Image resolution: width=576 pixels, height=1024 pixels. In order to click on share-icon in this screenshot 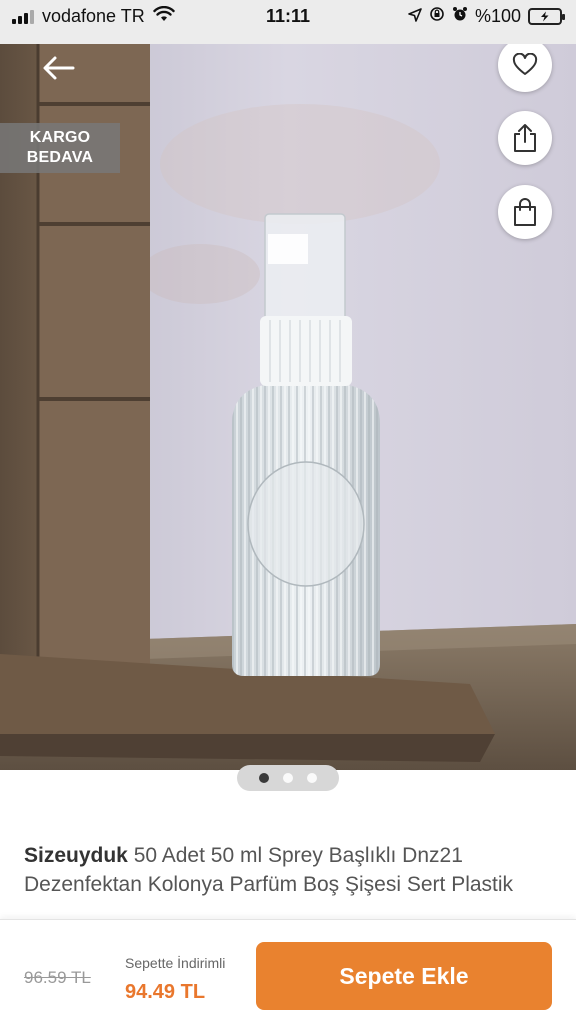, I will do `click(525, 138)`.